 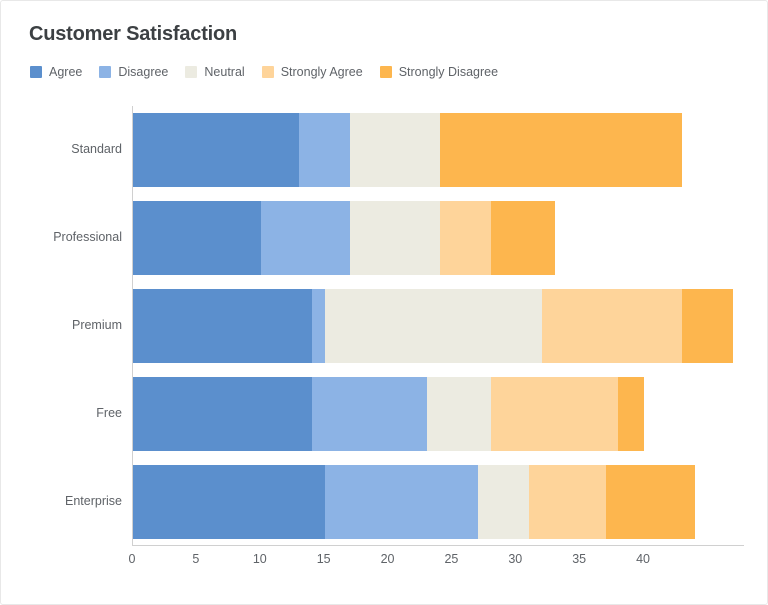 I want to click on legend-item: Strongly Agree, so click(x=312, y=72).